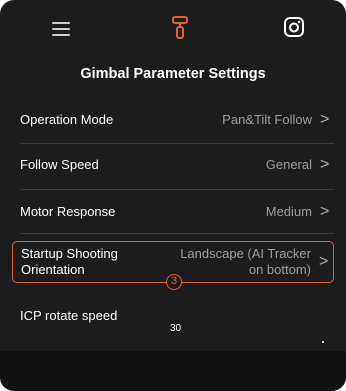  I want to click on motor-response-label: Motor Response, so click(68, 211).